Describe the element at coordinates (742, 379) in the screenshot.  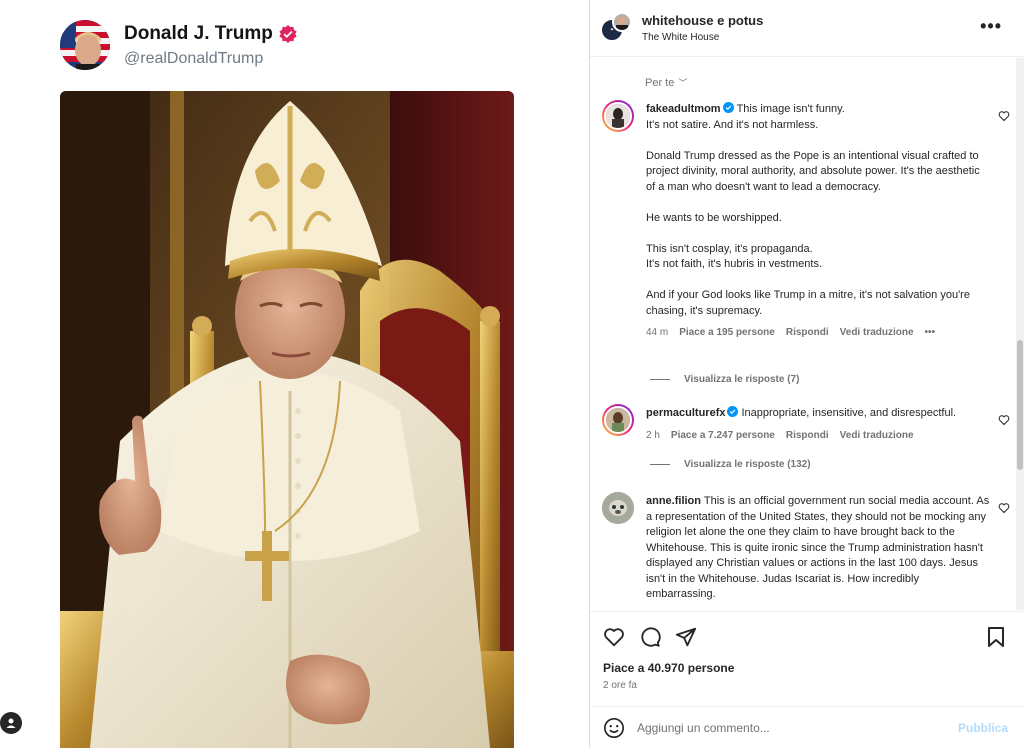
I see `view-replies-label: Visualizza le risposte (7)` at that location.